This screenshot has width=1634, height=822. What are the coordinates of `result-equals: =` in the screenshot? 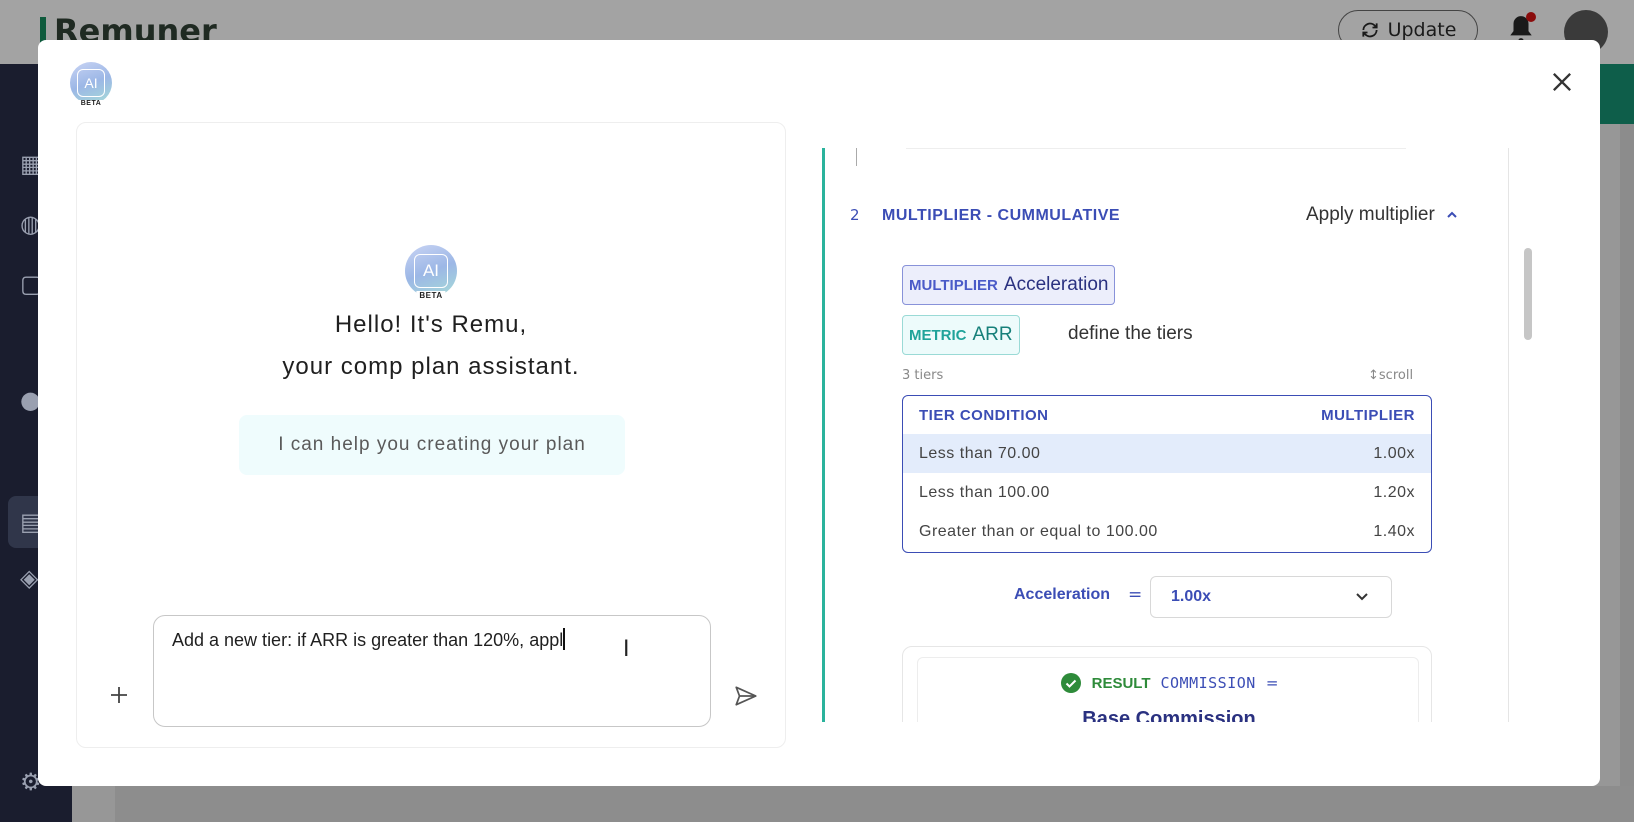 It's located at (1272, 683).